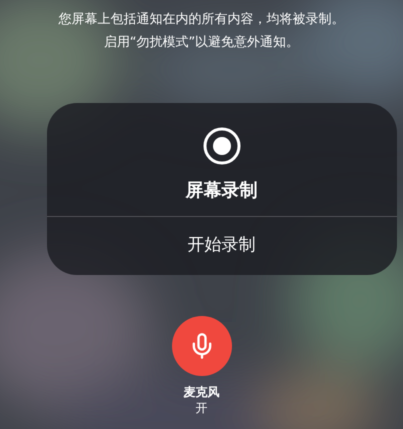 The image size is (403, 429). Describe the element at coordinates (222, 191) in the screenshot. I see `panel-title: 屏幕录制` at that location.